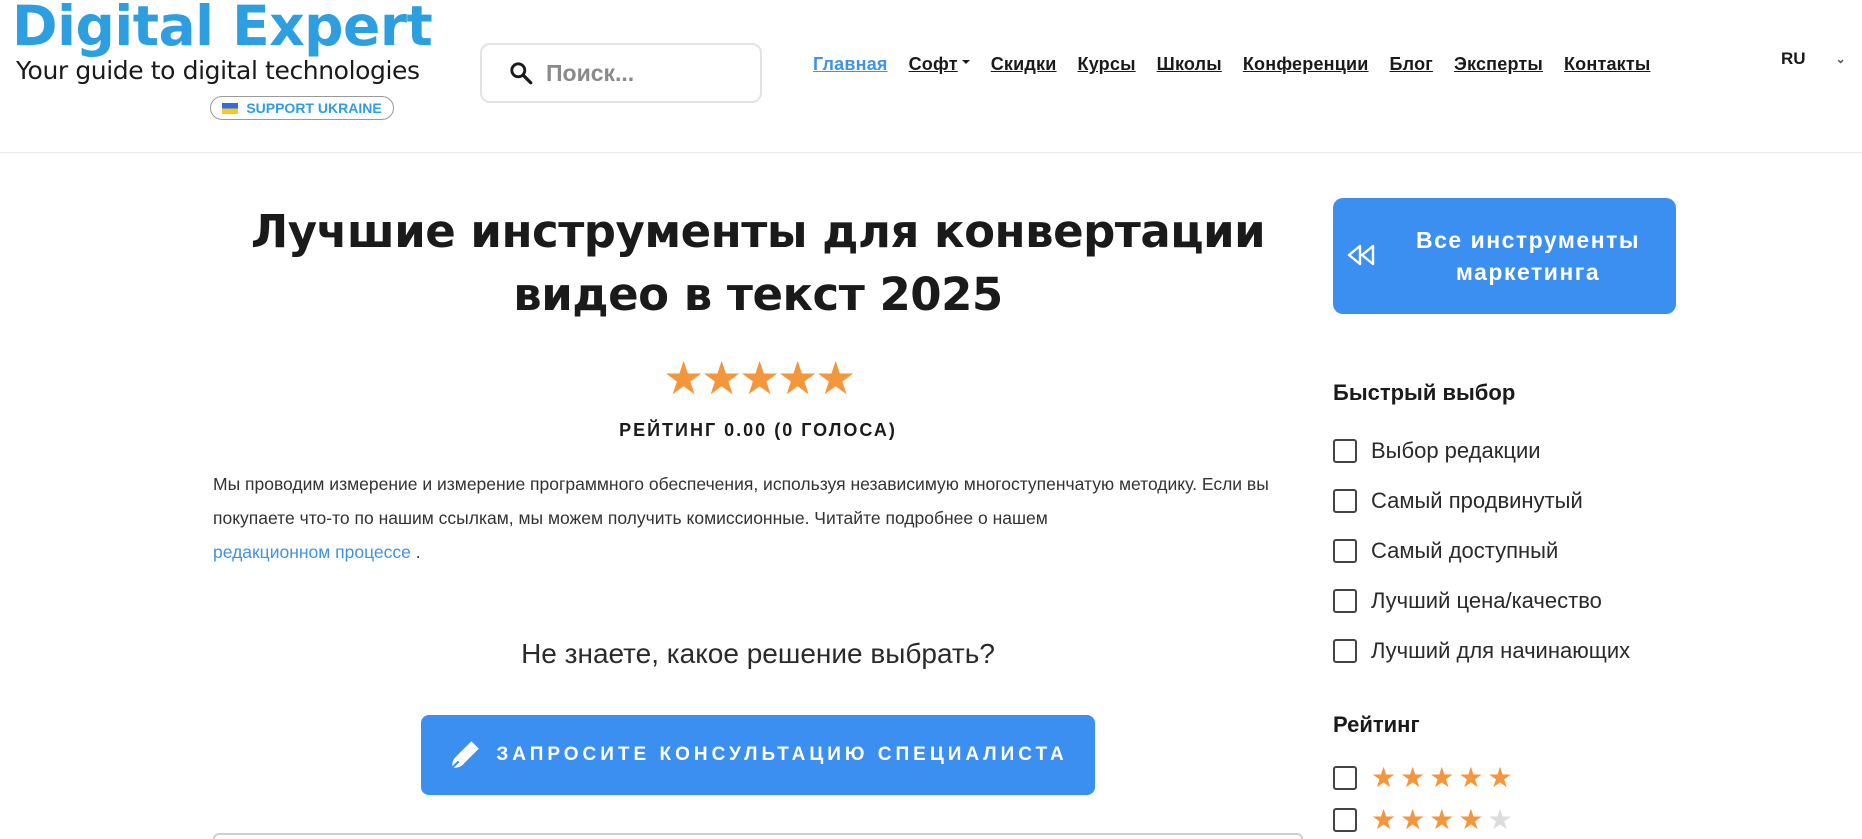 The width and height of the screenshot is (1862, 839). What do you see at coordinates (758, 836) in the screenshot?
I see `comparison-table` at bounding box center [758, 836].